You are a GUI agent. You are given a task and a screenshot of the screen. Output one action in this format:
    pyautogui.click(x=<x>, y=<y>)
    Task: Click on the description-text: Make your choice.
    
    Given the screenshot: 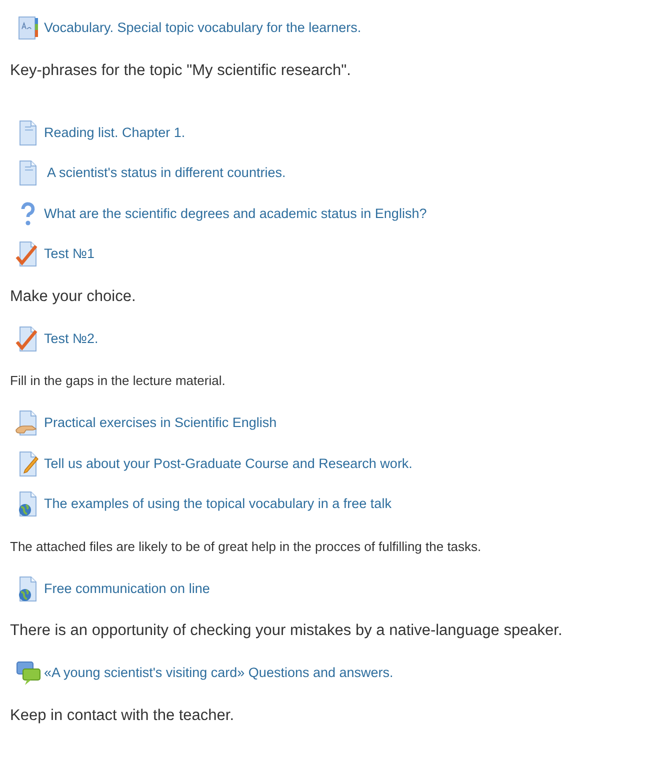 What is the action you would take?
    pyautogui.click(x=73, y=296)
    